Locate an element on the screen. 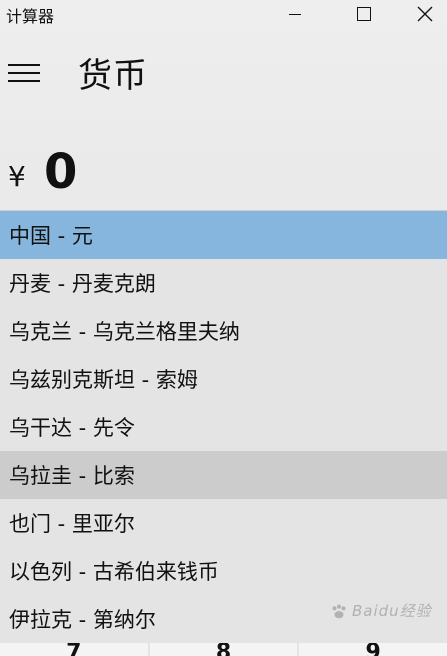  baidu-watermark: Baidu经验 is located at coordinates (381, 610).